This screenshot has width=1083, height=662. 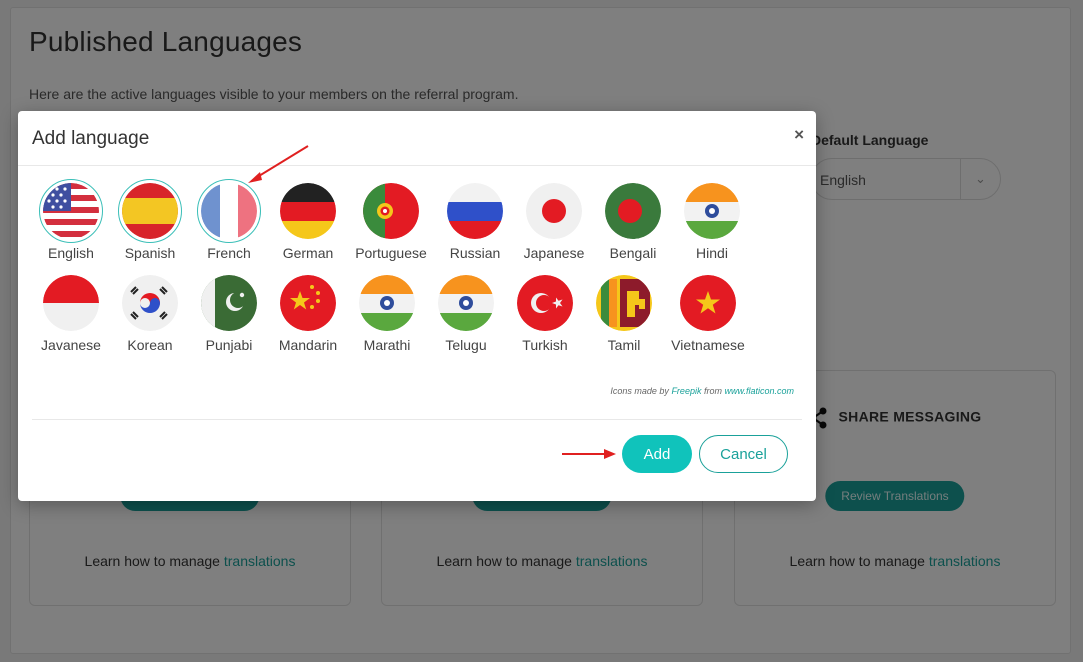 I want to click on language-label: Punjabi, so click(x=229, y=345).